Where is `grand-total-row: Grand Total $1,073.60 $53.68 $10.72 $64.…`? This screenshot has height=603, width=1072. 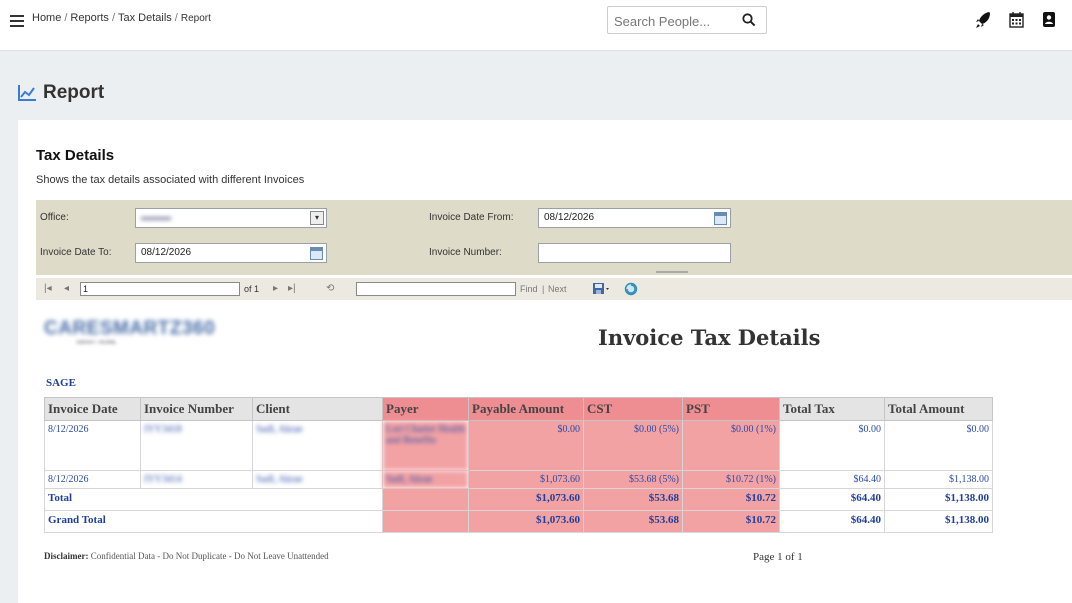 grand-total-row: Grand Total $1,073.60 $53.68 $10.72 $64.… is located at coordinates (518, 521).